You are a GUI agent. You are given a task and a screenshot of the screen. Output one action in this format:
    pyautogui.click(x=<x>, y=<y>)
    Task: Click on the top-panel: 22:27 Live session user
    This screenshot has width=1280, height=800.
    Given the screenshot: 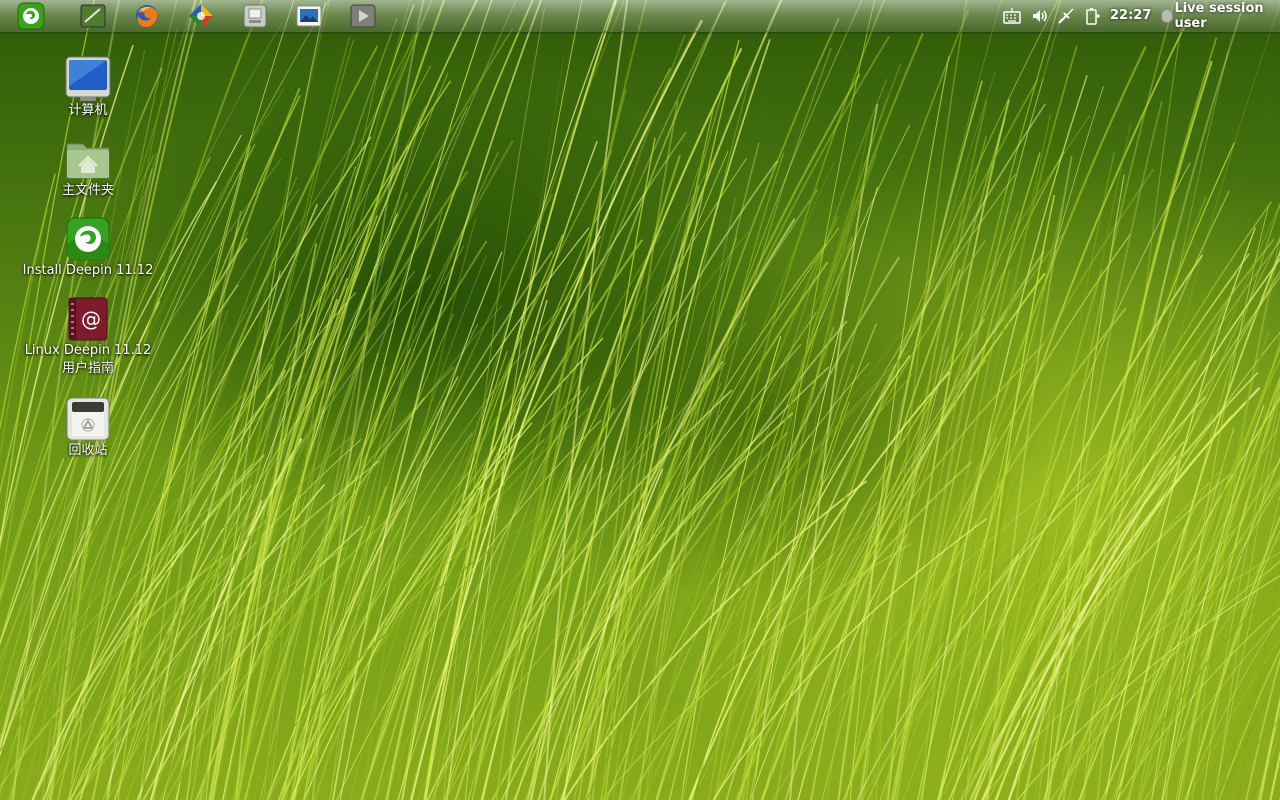 What is the action you would take?
    pyautogui.click(x=640, y=16)
    